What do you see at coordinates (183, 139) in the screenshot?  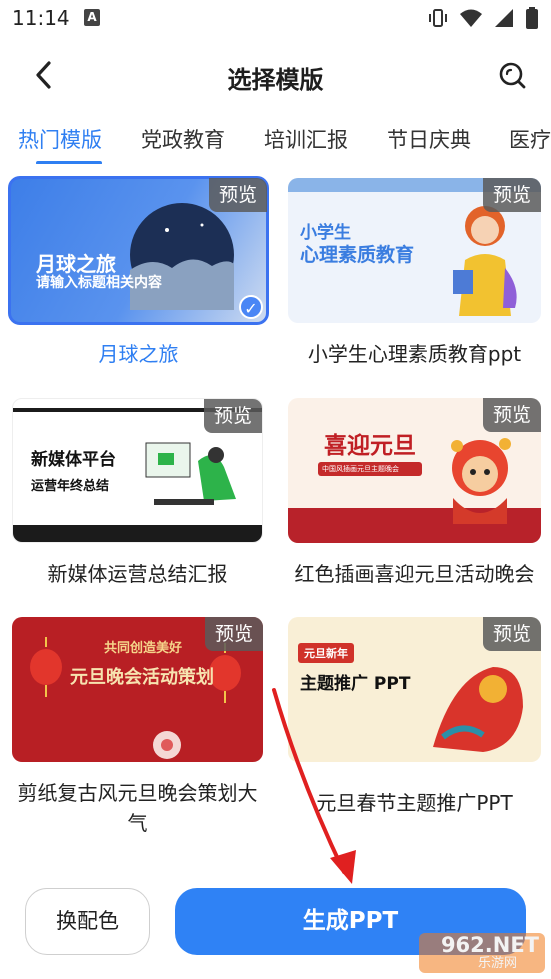 I see `tab-party-education: 党政教育` at bounding box center [183, 139].